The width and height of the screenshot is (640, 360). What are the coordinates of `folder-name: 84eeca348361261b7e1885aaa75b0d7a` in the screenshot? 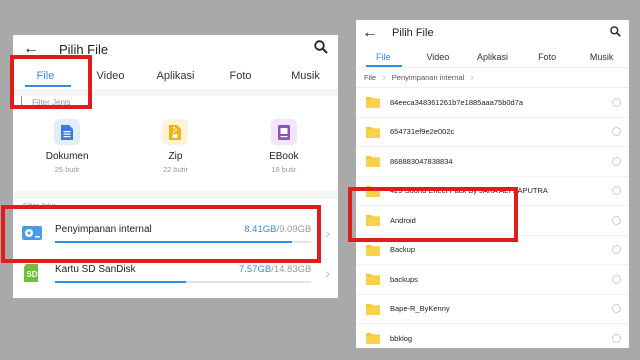 It's located at (457, 102).